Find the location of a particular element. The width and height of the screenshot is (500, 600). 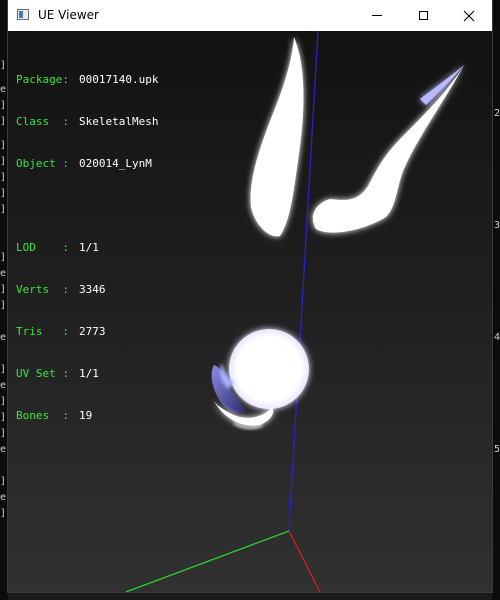

info-label: Package: is located at coordinates (42, 79).